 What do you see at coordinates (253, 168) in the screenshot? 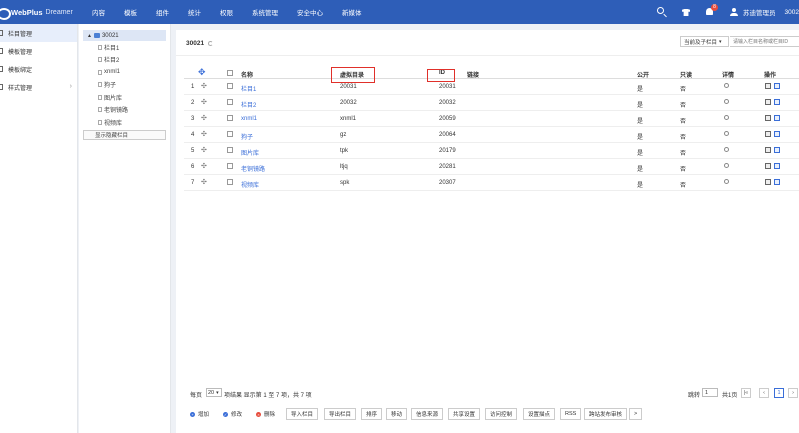
I see `row-name-link: 老铜镜路` at bounding box center [253, 168].